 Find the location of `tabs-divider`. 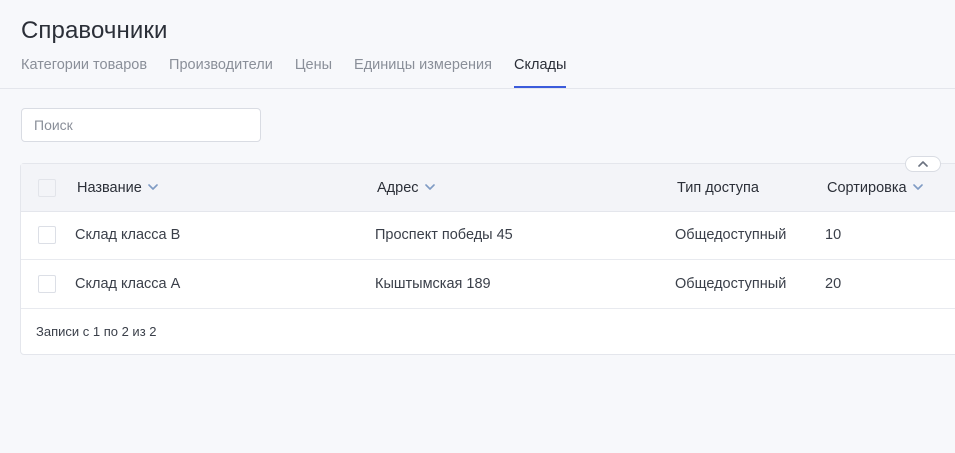

tabs-divider is located at coordinates (477, 88).